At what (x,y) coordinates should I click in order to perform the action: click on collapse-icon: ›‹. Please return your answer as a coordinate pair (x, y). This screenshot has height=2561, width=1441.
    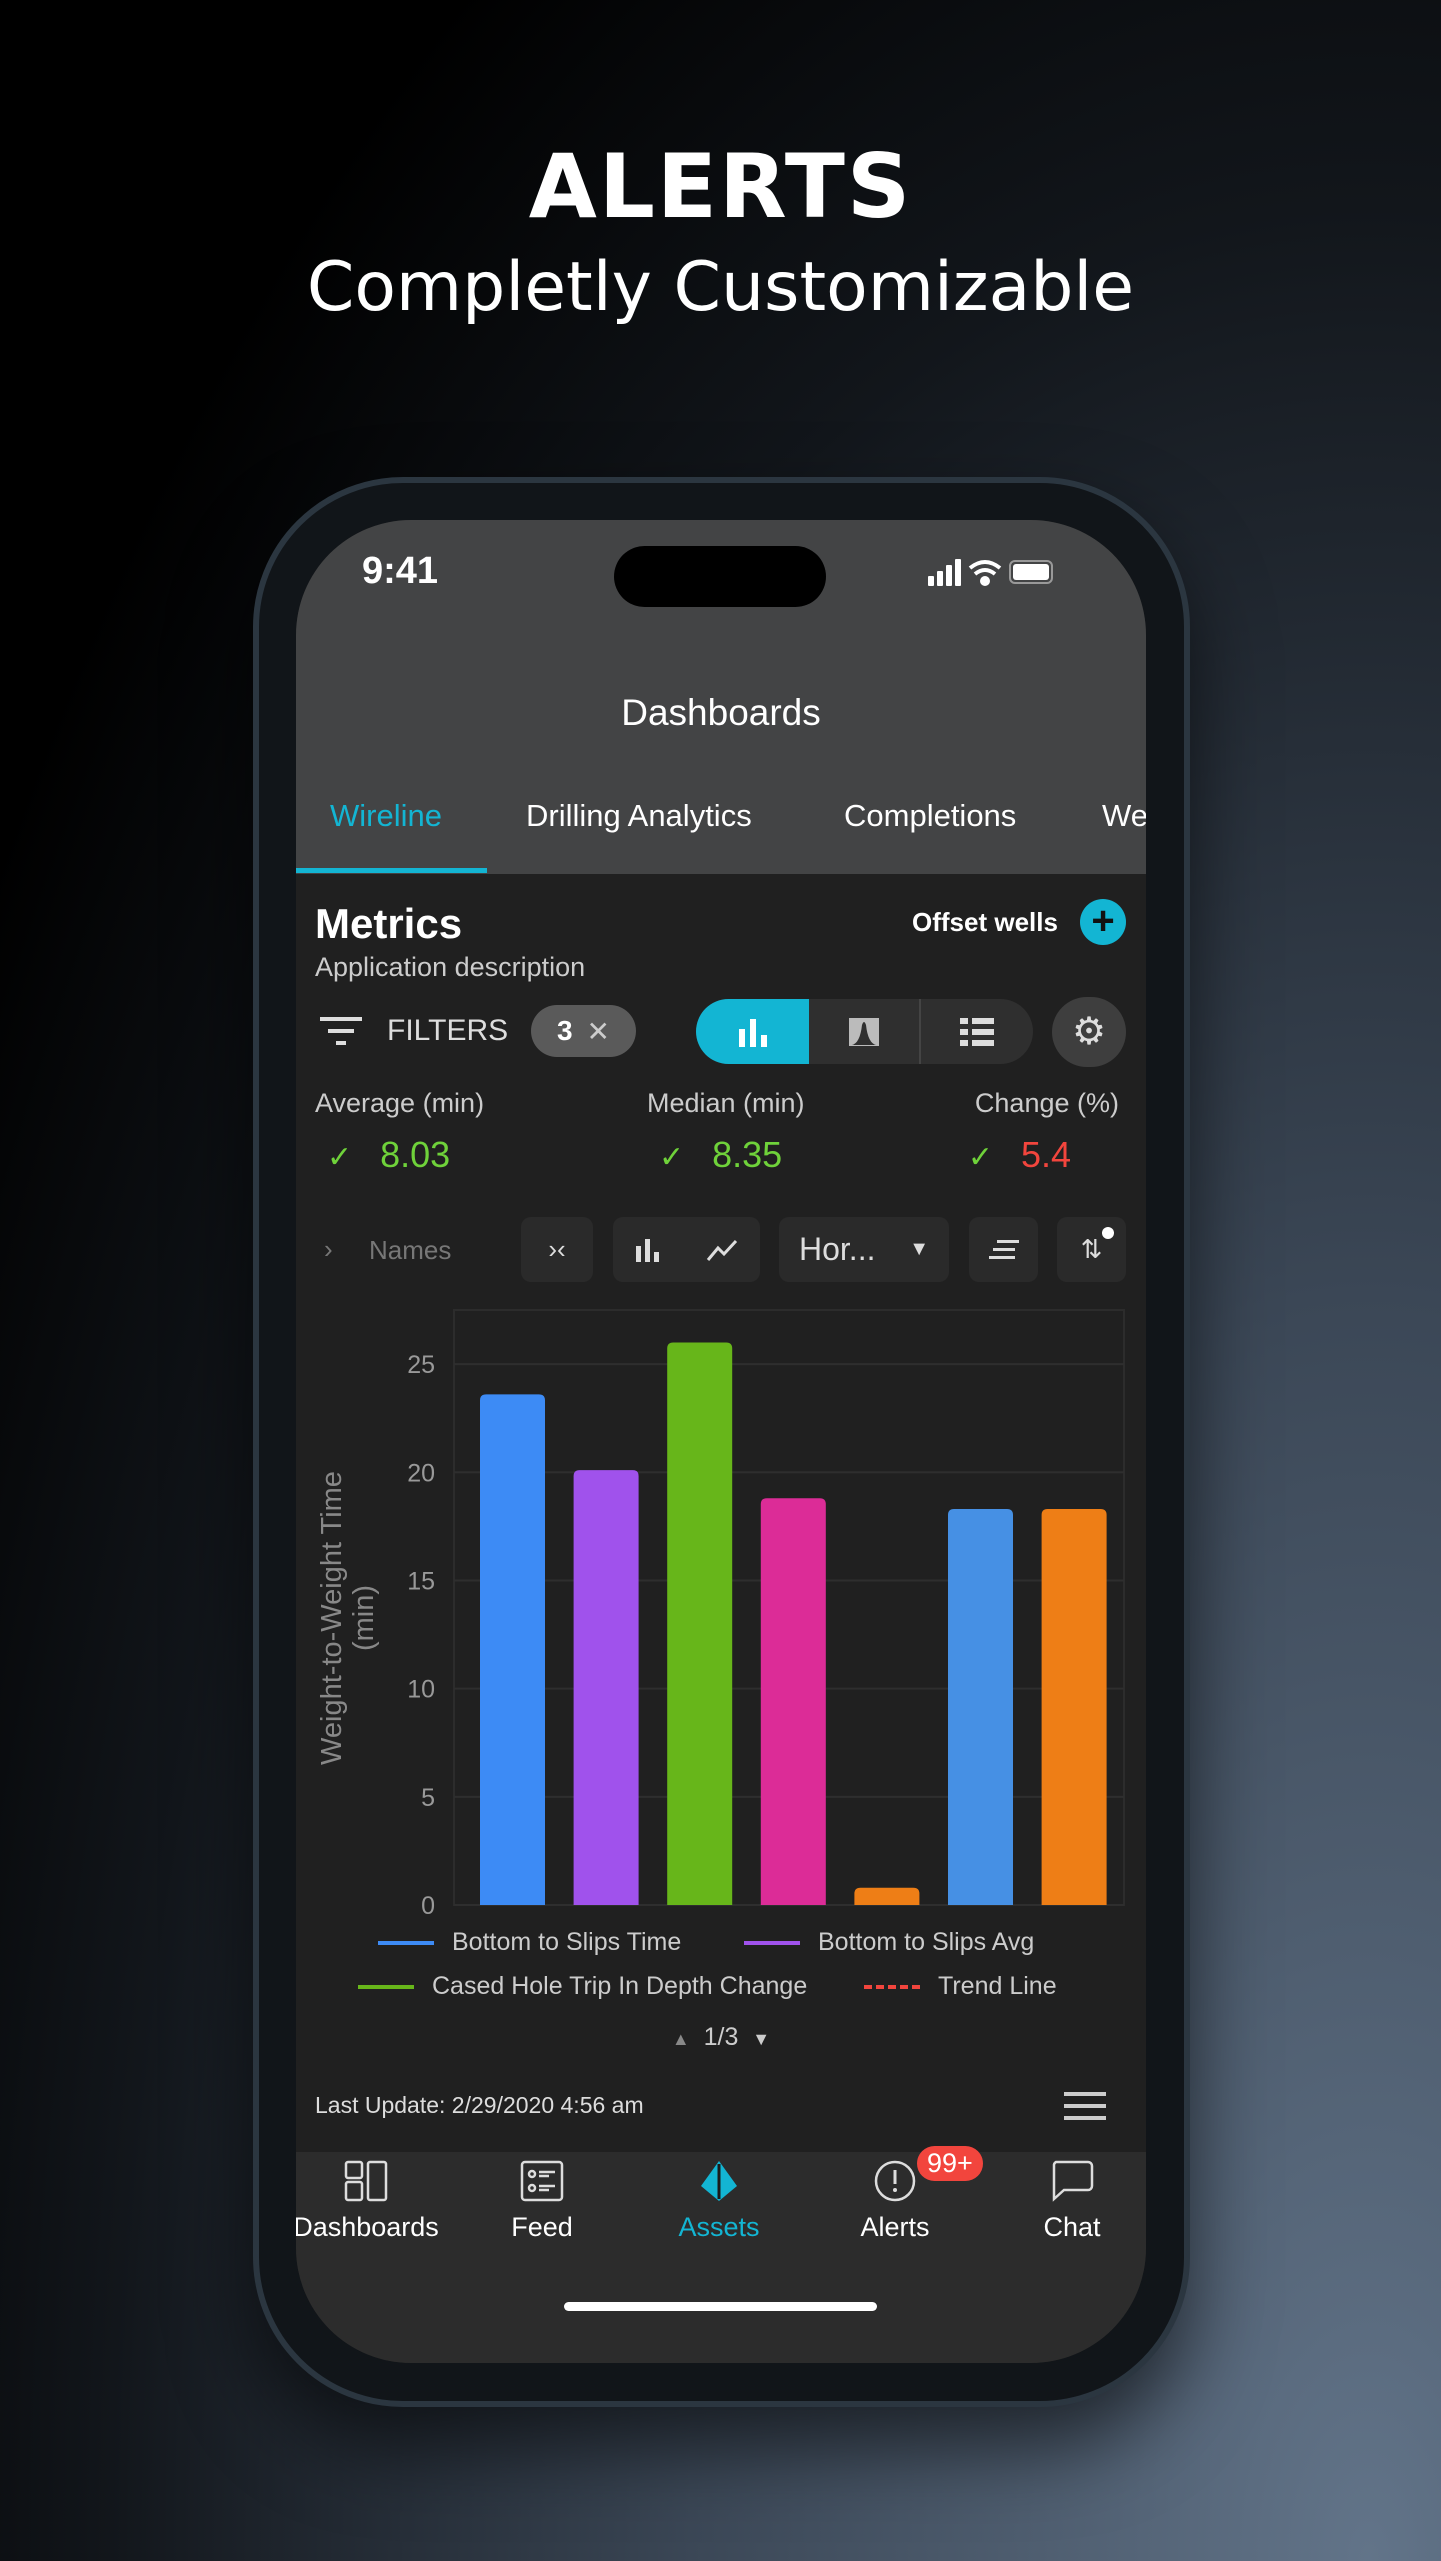
    Looking at the image, I should click on (557, 1249).